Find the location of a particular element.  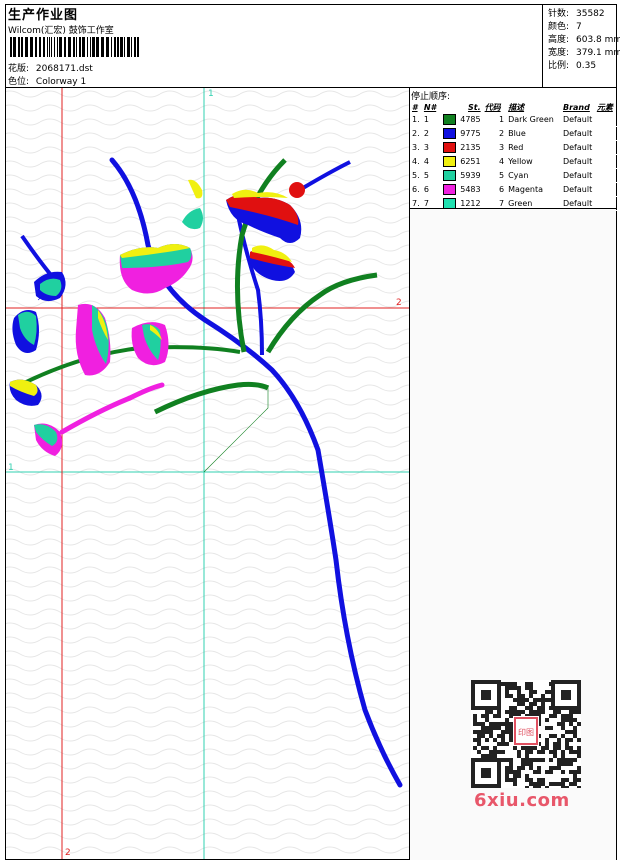

stop-row: 3. 3 2135 3 Red Default is located at coordinates (515, 148).